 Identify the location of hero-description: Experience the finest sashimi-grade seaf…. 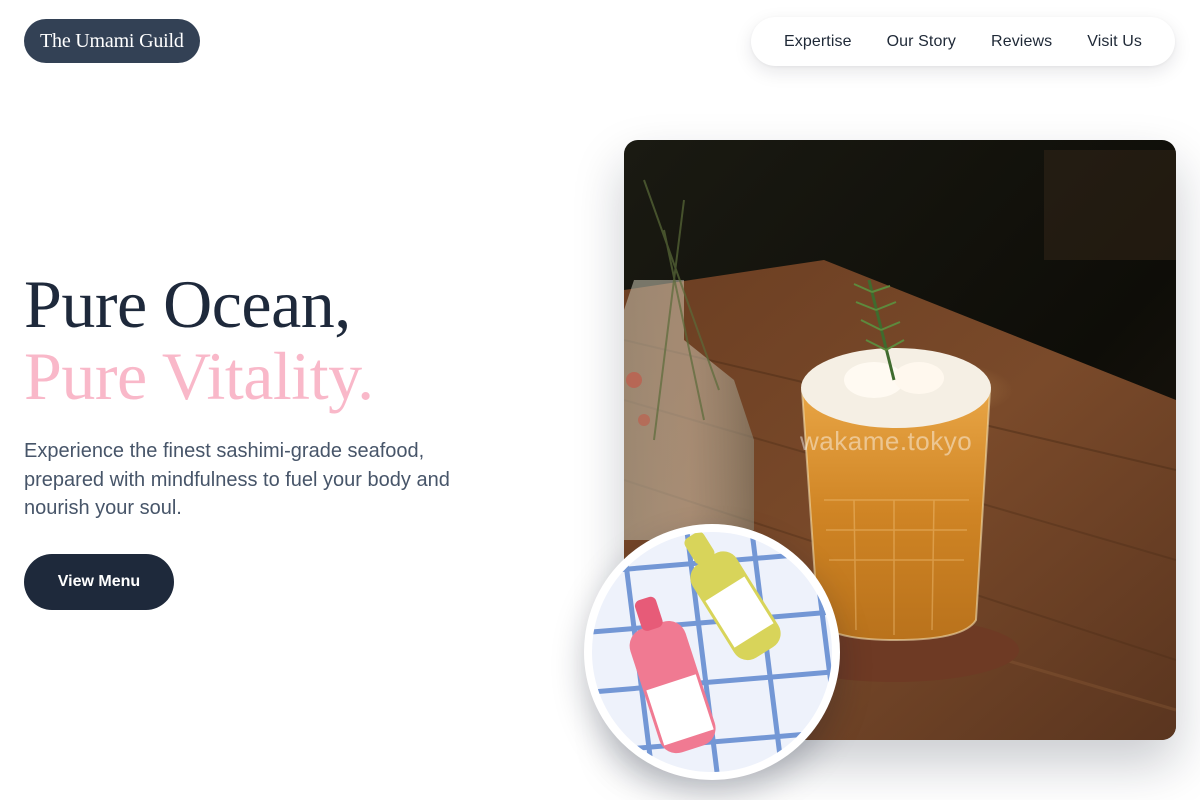
(237, 479).